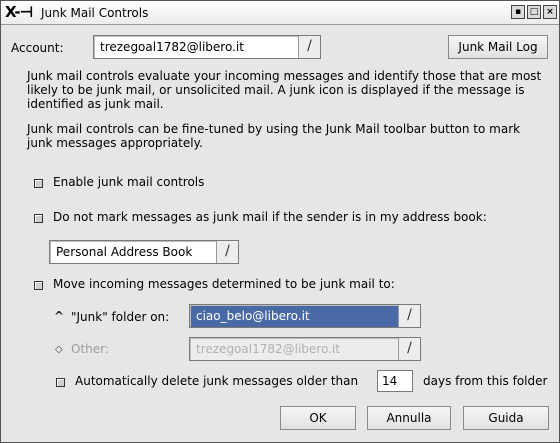 The width and height of the screenshot is (560, 443). I want to click on other-folder-radio-icon: ◇, so click(59, 349).